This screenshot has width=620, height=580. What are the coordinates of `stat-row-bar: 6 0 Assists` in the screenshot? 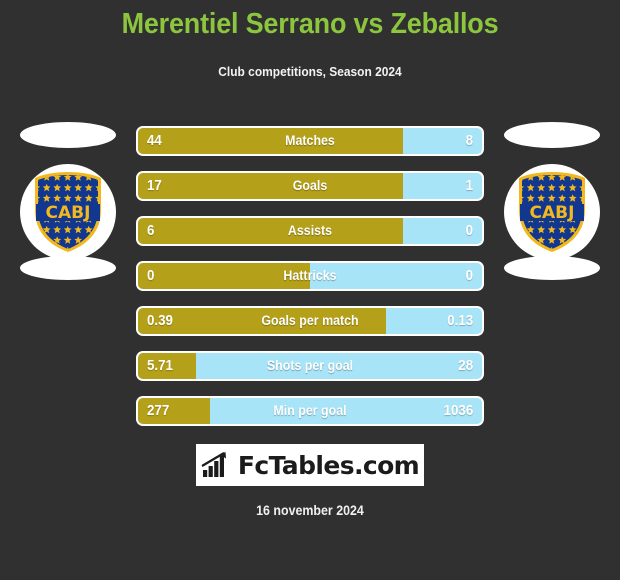 It's located at (310, 231).